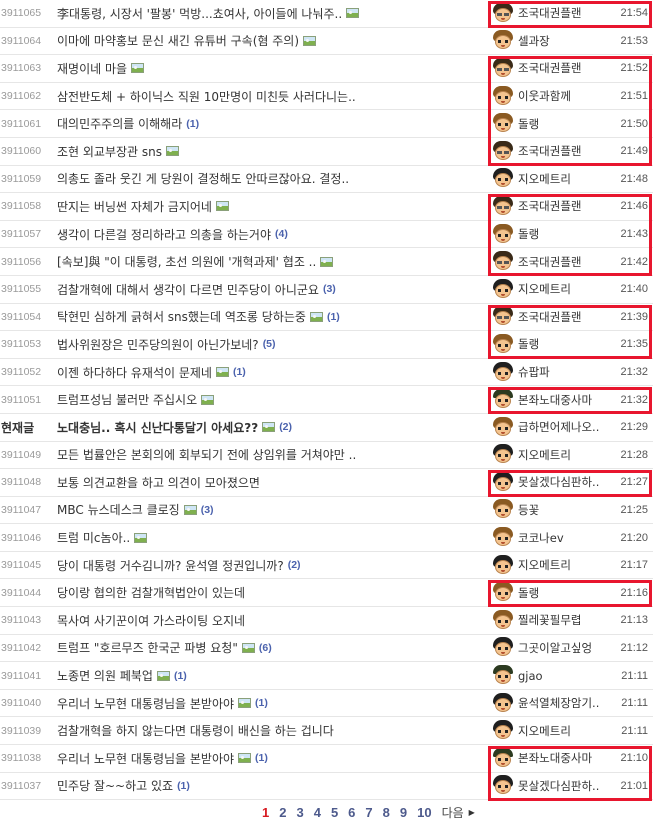 The width and height of the screenshot is (653, 824). Describe the element at coordinates (634, 675) in the screenshot. I see `post-time: 21:11` at that location.